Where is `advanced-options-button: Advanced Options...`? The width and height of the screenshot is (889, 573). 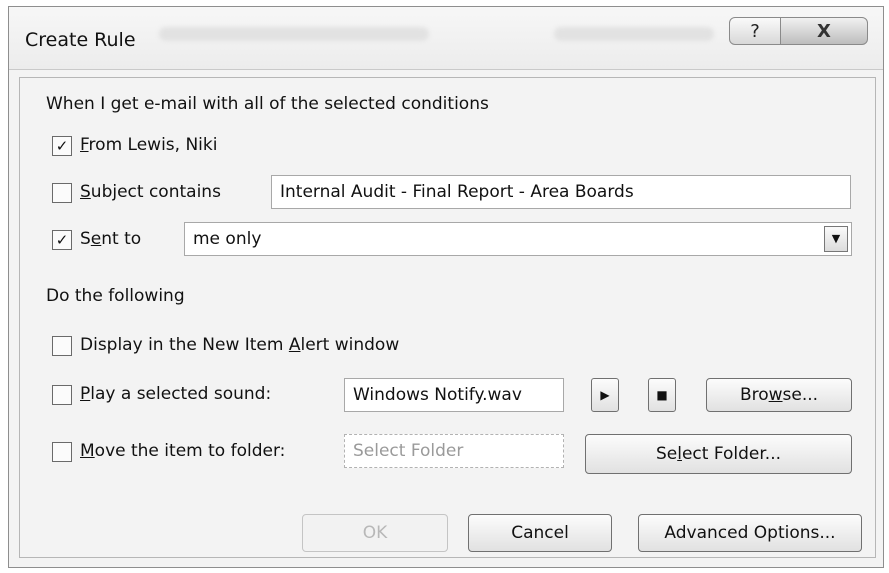 advanced-options-button: Advanced Options... is located at coordinates (750, 533).